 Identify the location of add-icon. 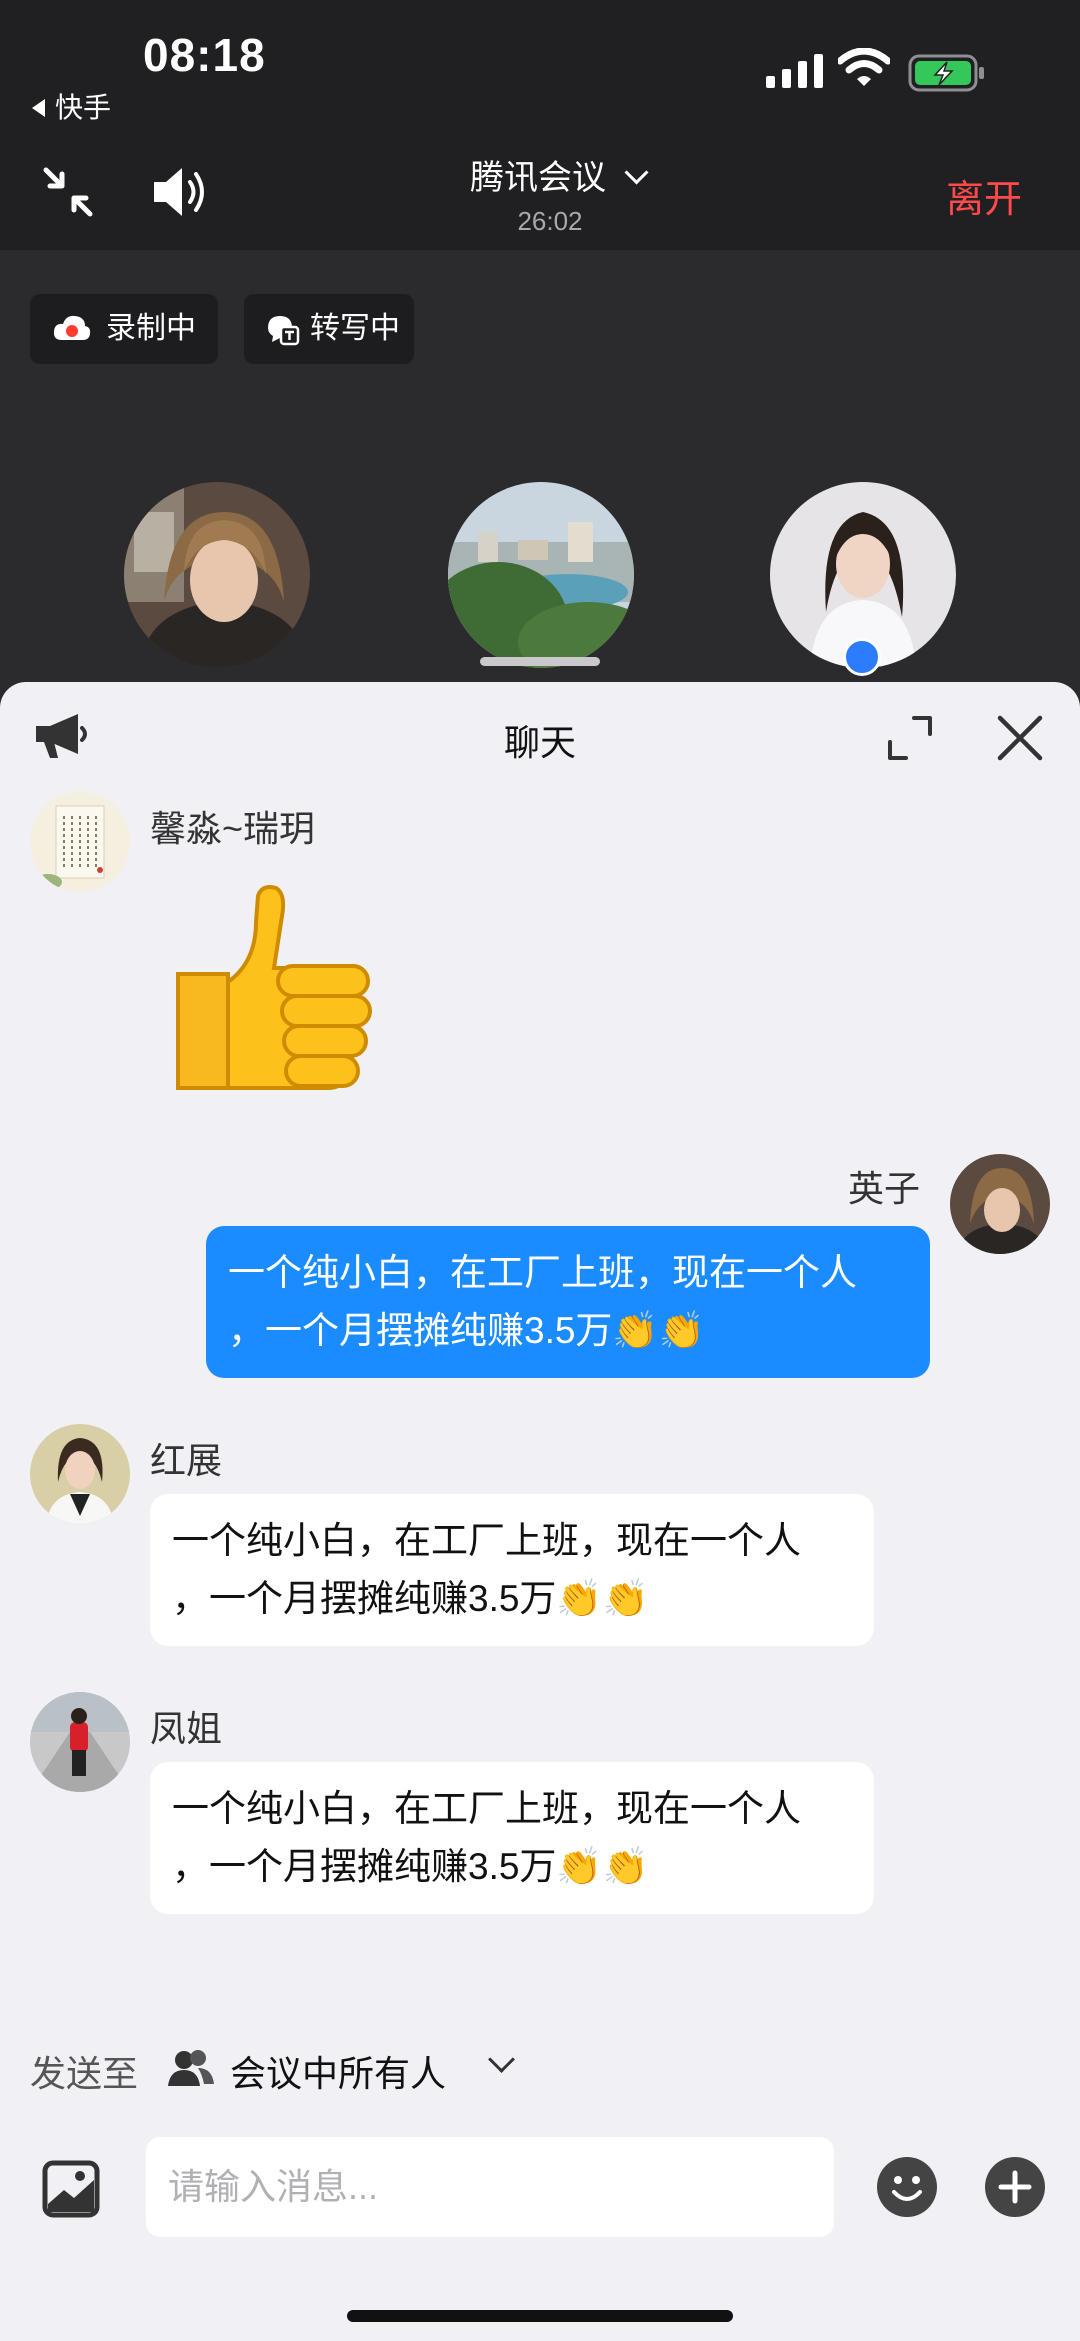
(1015, 2187).